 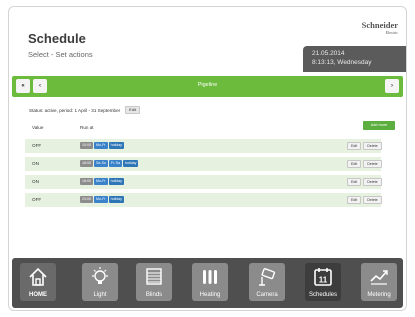 I want to click on chart-icon, so click(x=379, y=279).